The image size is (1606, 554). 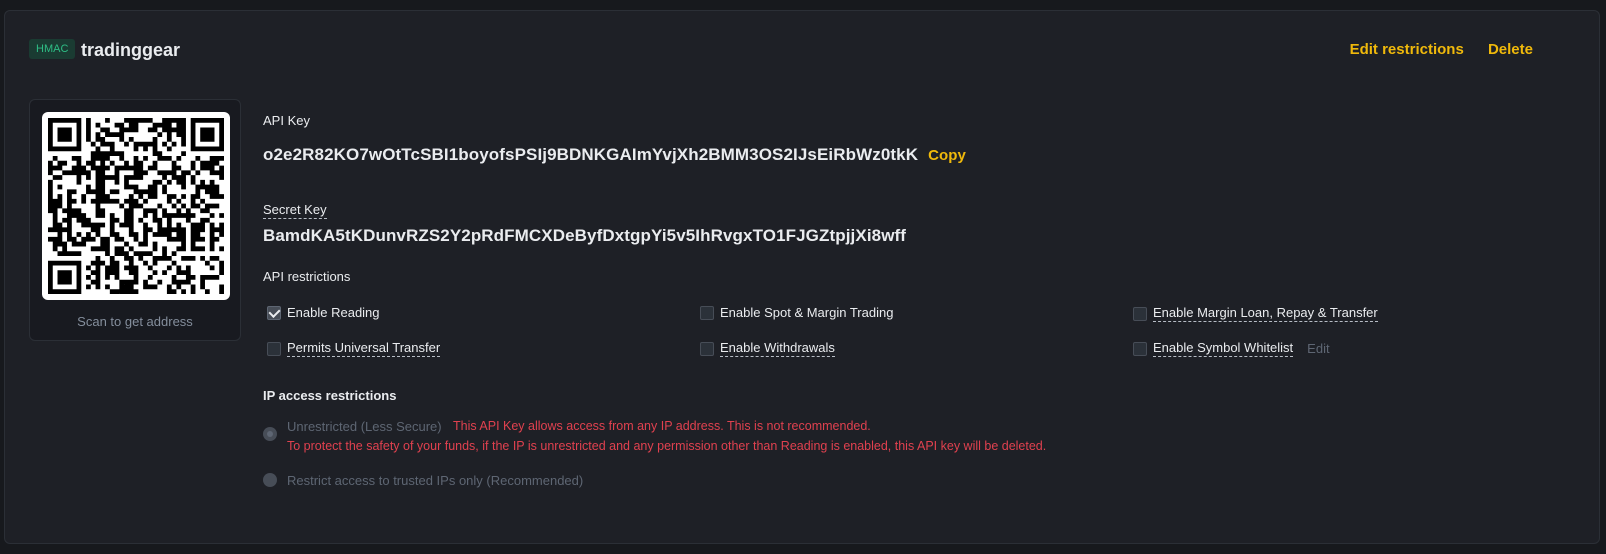 I want to click on perm-enable-reading: Enable Reading, so click(x=323, y=312).